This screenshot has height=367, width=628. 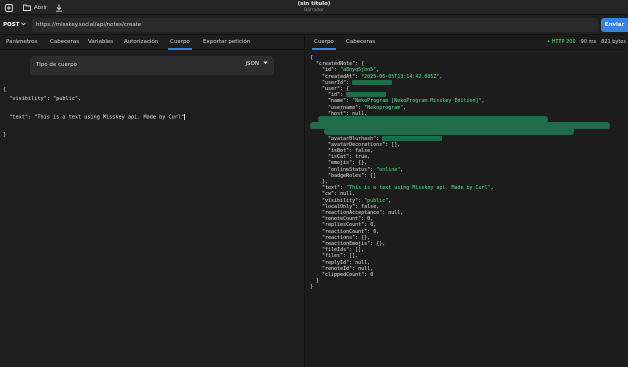 What do you see at coordinates (64, 42) in the screenshot?
I see `tab-headers: Cabeceras` at bounding box center [64, 42].